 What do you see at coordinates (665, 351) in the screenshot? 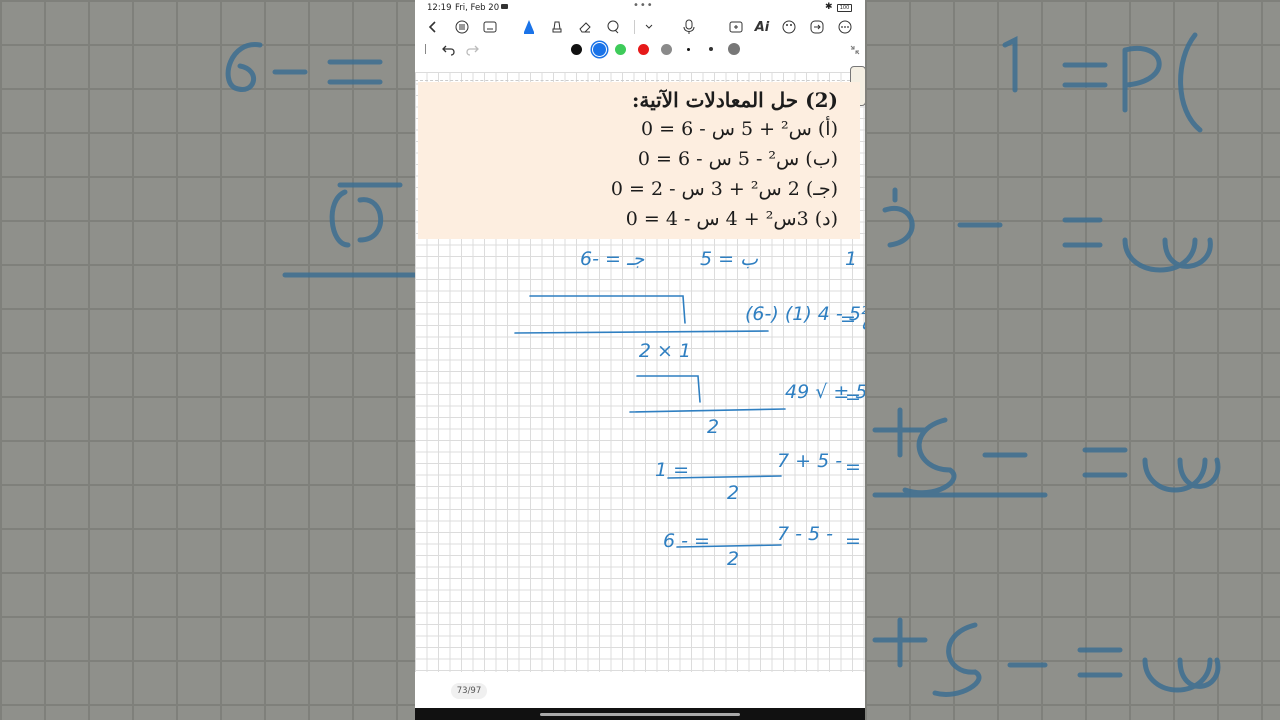
I see `step1-denominator: 2 × 1` at bounding box center [665, 351].